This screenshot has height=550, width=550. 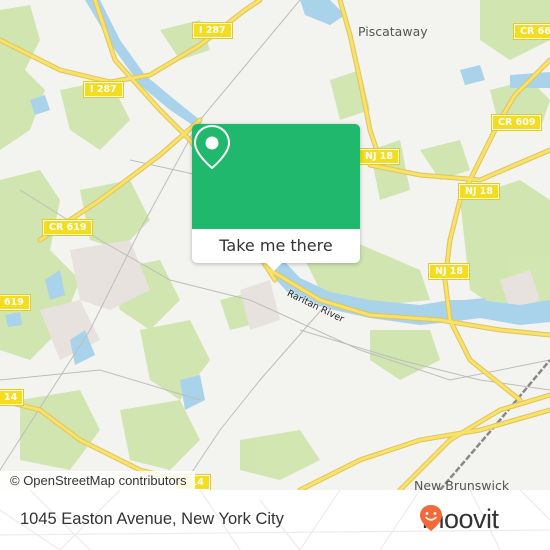 What do you see at coordinates (462, 484) in the screenshot?
I see `place-label-new-brunswick: New Brunswick` at bounding box center [462, 484].